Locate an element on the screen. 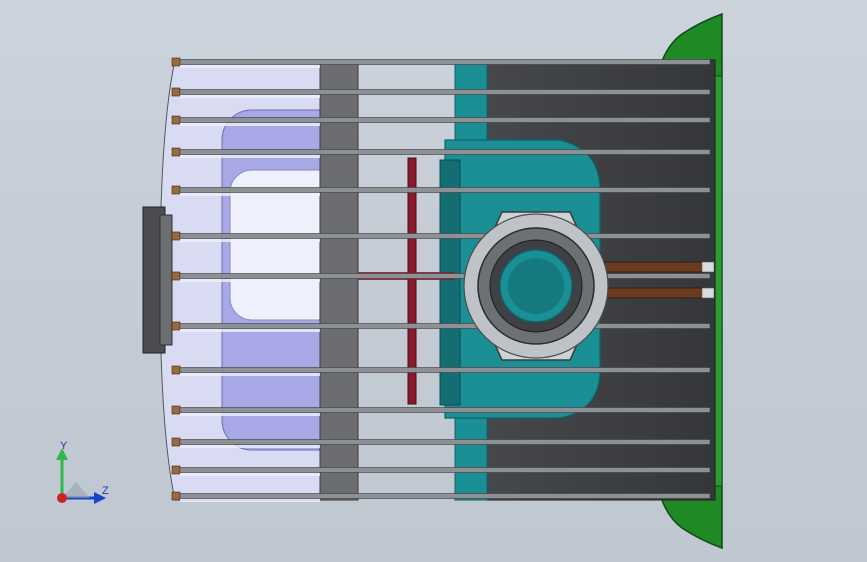 Image resolution: width=867 pixels, height=562 pixels. cable-gland-nut is located at coordinates (536, 286).